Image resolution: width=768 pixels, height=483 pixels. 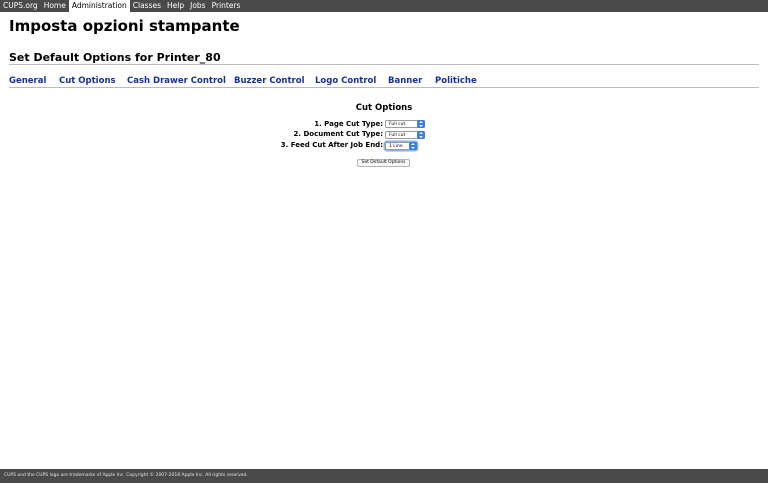 I want to click on tab-cut-options: Cut Options, so click(x=87, y=81).